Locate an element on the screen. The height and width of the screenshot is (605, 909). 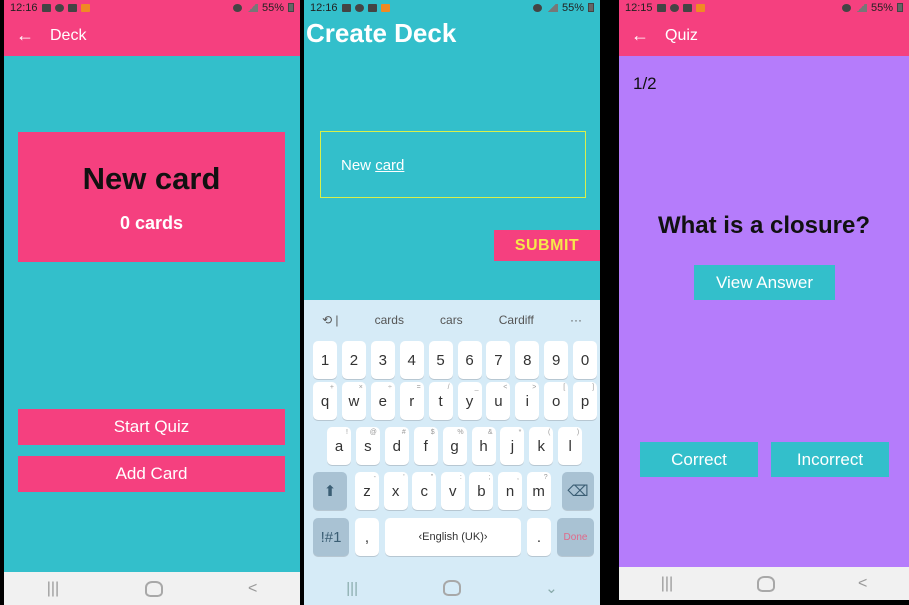
key-label: y is located at coordinates (469, 401).